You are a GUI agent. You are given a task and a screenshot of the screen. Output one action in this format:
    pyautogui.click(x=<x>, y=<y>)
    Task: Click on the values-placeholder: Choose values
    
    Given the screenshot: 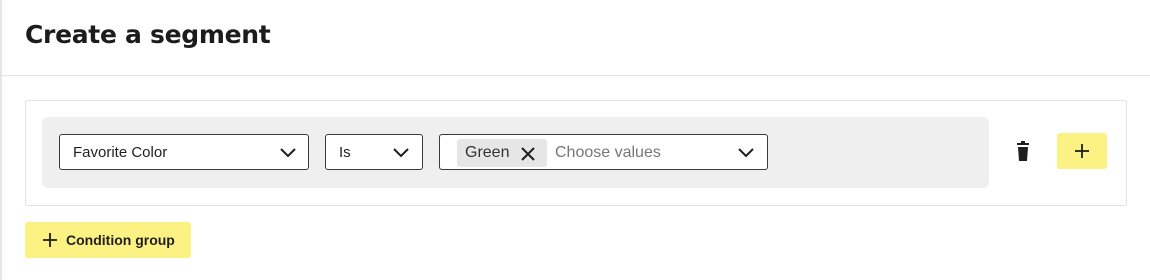 What is the action you would take?
    pyautogui.click(x=608, y=152)
    